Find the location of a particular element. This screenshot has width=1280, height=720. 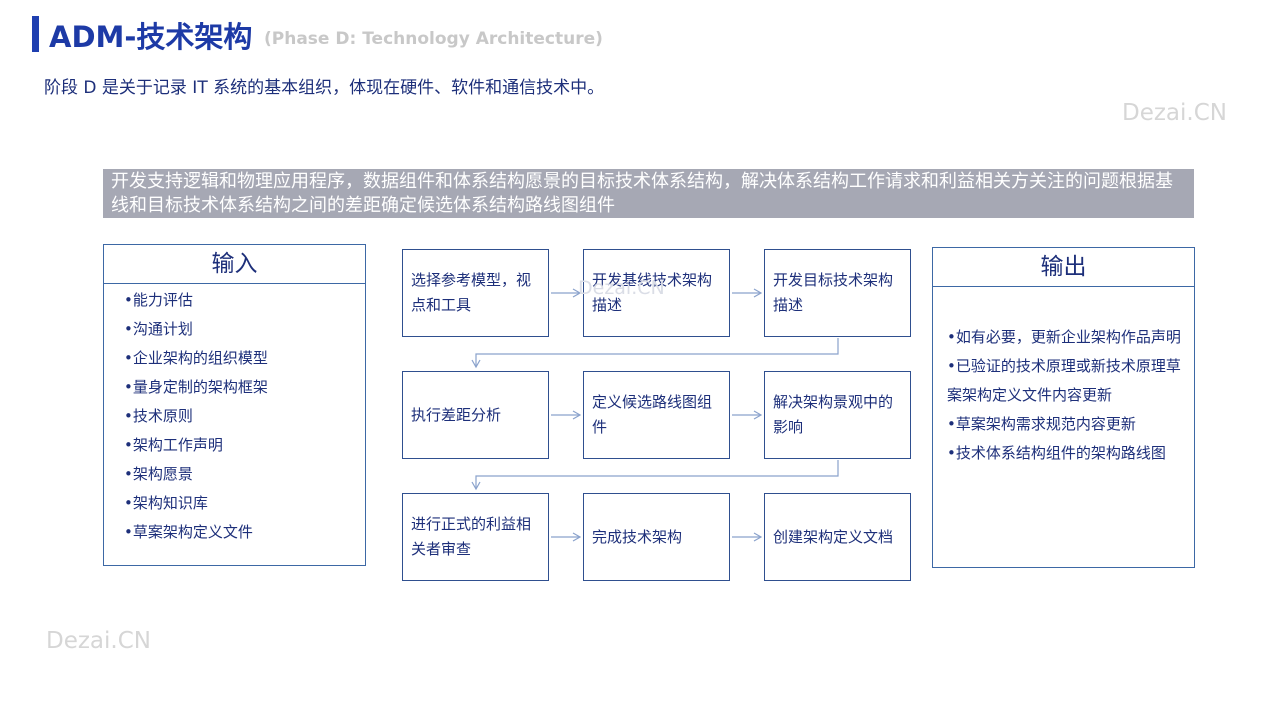

arrow-step3-step4 is located at coordinates (655, 353).